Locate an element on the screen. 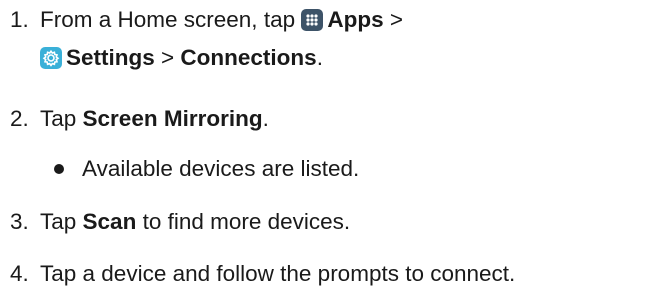  step-1-line-2: Settings > Connections. is located at coordinates (181, 58).